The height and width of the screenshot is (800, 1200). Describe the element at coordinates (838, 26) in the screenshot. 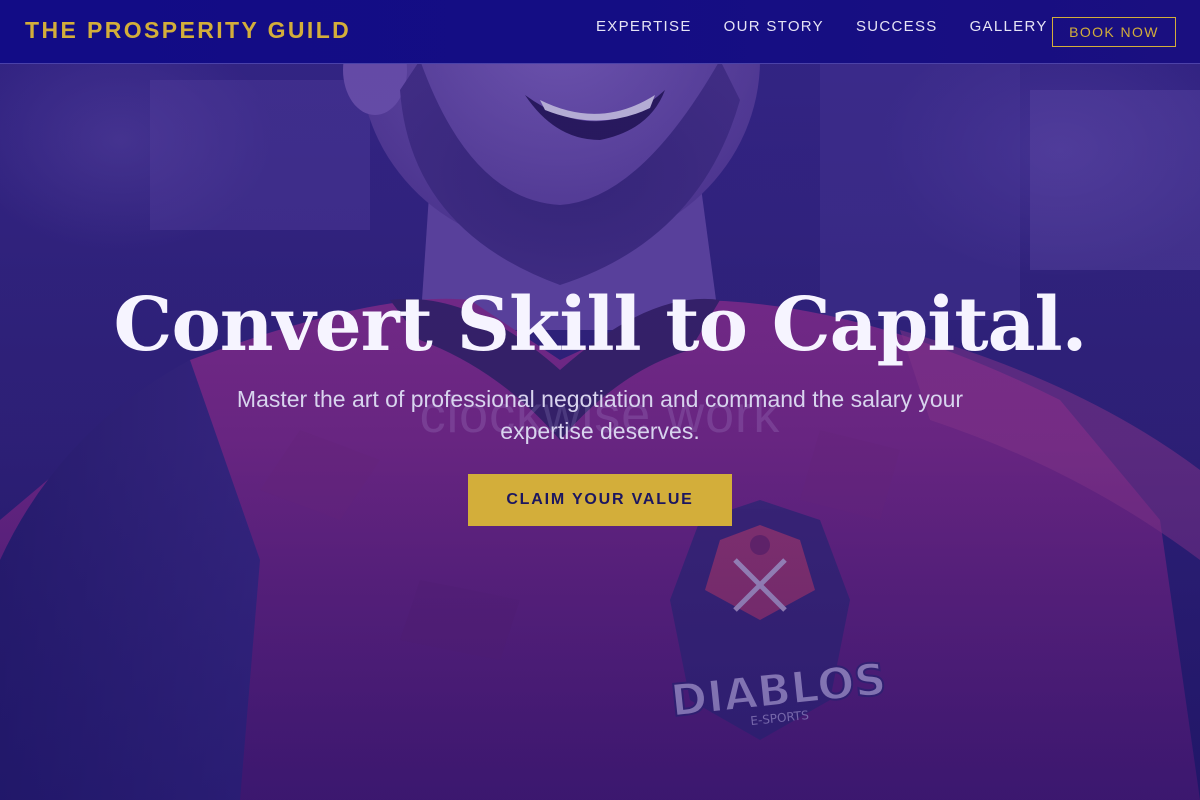

I see `nav-links: EXPERTISE OUR STORY SUCCESS GALLERY` at that location.